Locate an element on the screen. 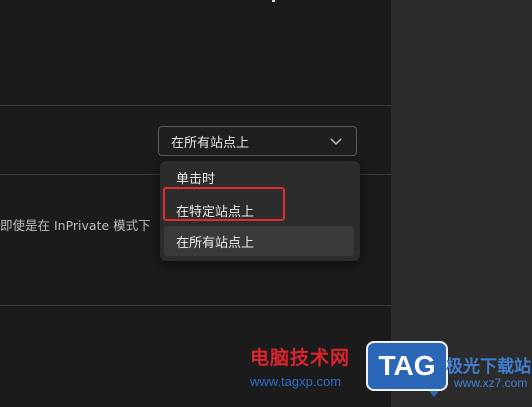  watermark-url: www.tagxp.com is located at coordinates (296, 381).